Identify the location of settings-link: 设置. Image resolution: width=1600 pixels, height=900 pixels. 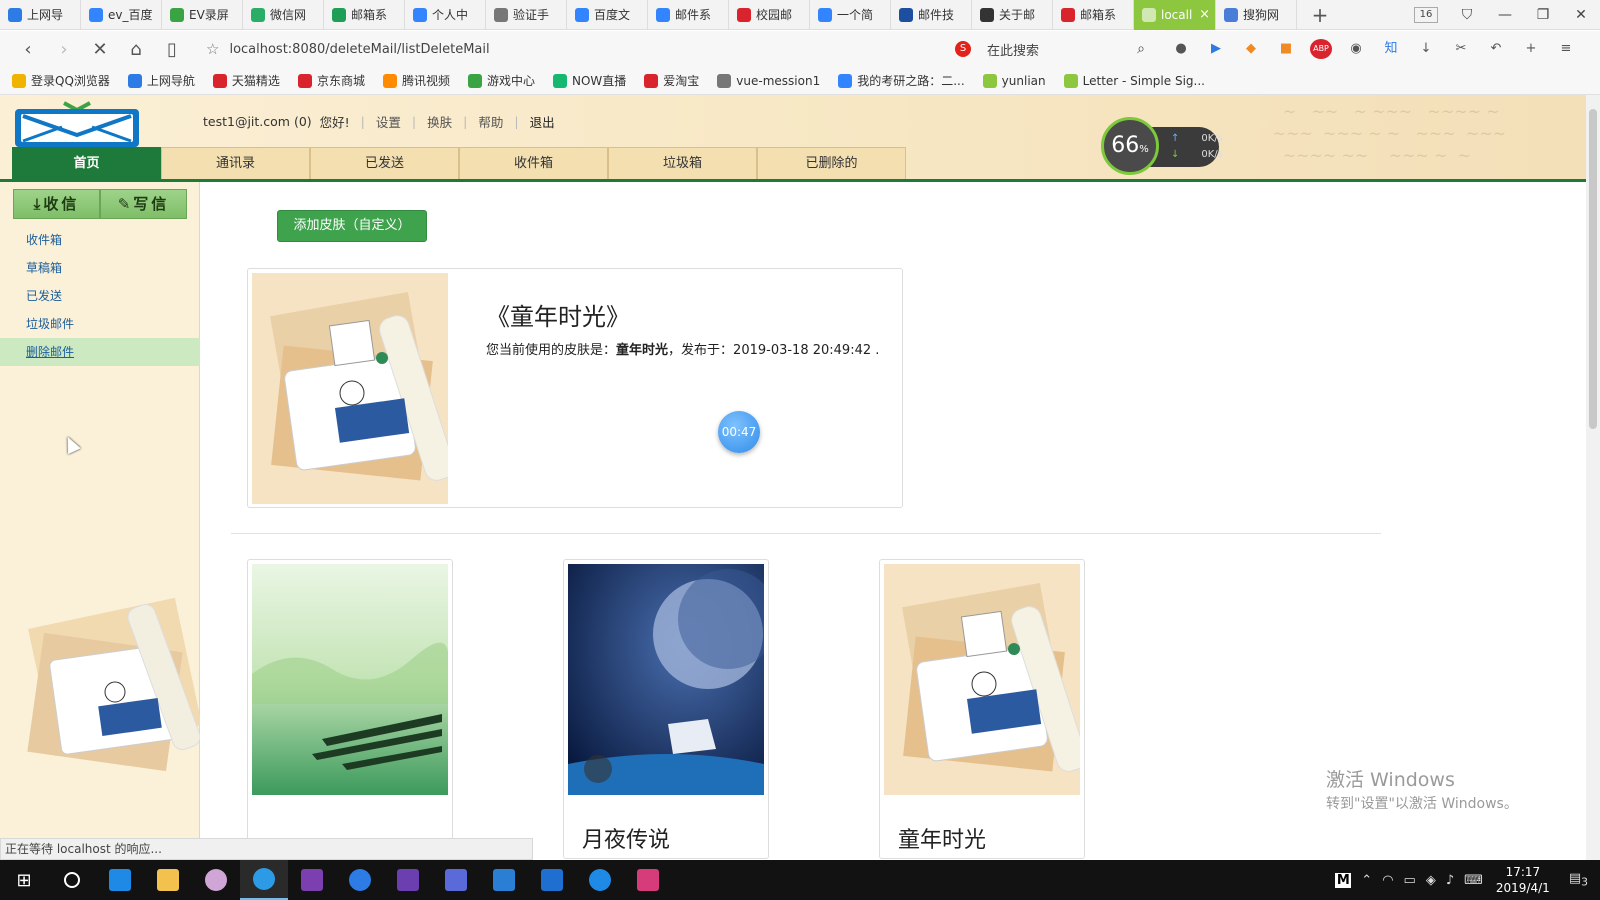
(388, 121).